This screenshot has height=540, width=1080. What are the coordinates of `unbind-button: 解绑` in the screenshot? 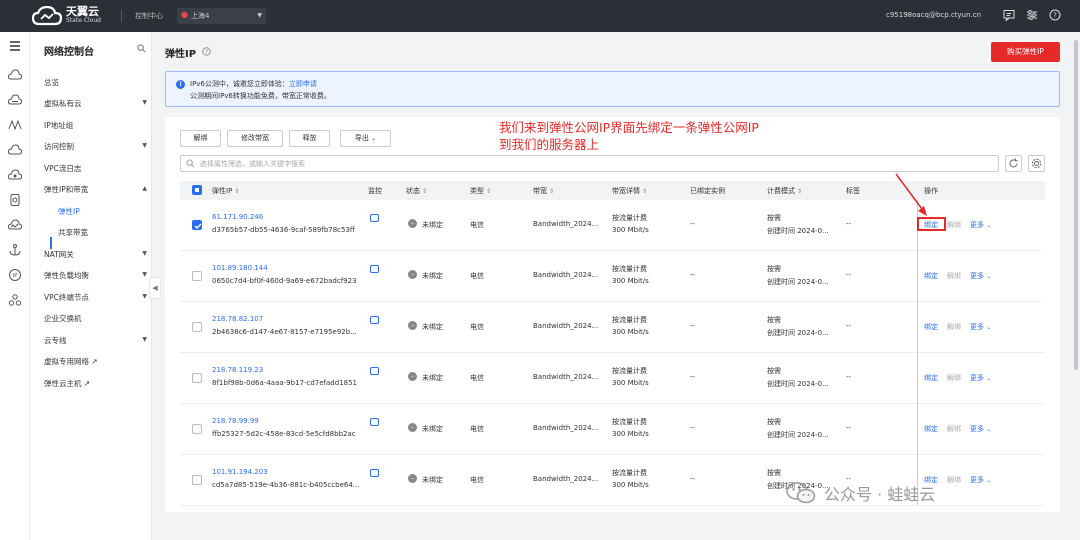 It's located at (200, 138).